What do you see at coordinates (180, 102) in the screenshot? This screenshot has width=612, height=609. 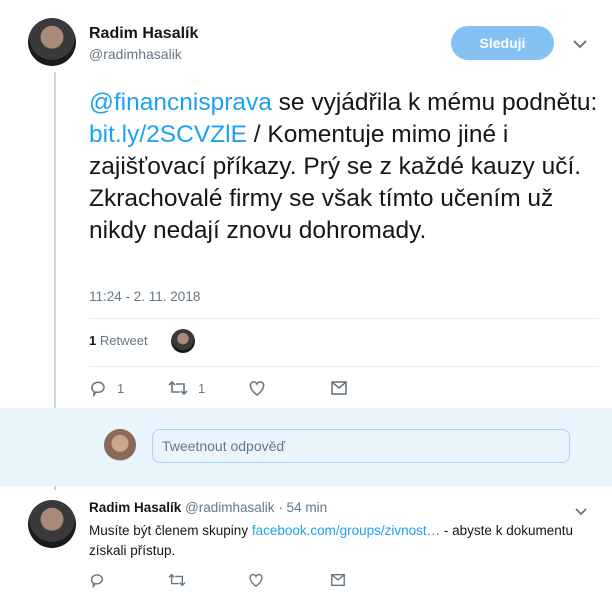 I see `mention-link: @financnisprava` at bounding box center [180, 102].